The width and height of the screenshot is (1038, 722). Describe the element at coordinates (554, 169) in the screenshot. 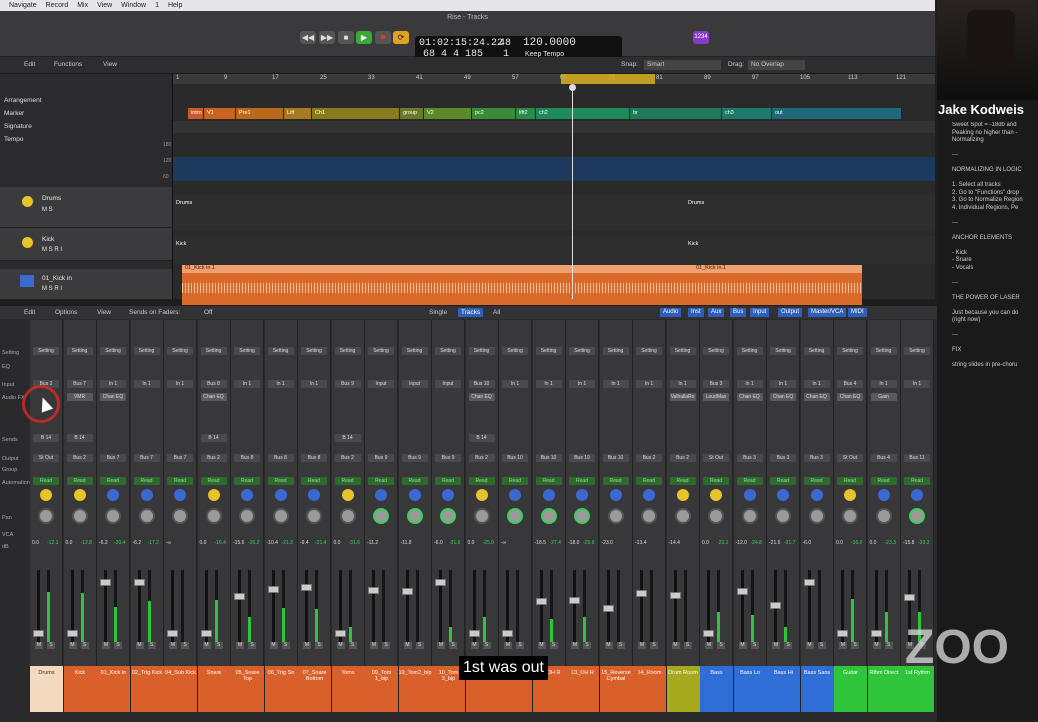

I see `tempo-lane` at that location.